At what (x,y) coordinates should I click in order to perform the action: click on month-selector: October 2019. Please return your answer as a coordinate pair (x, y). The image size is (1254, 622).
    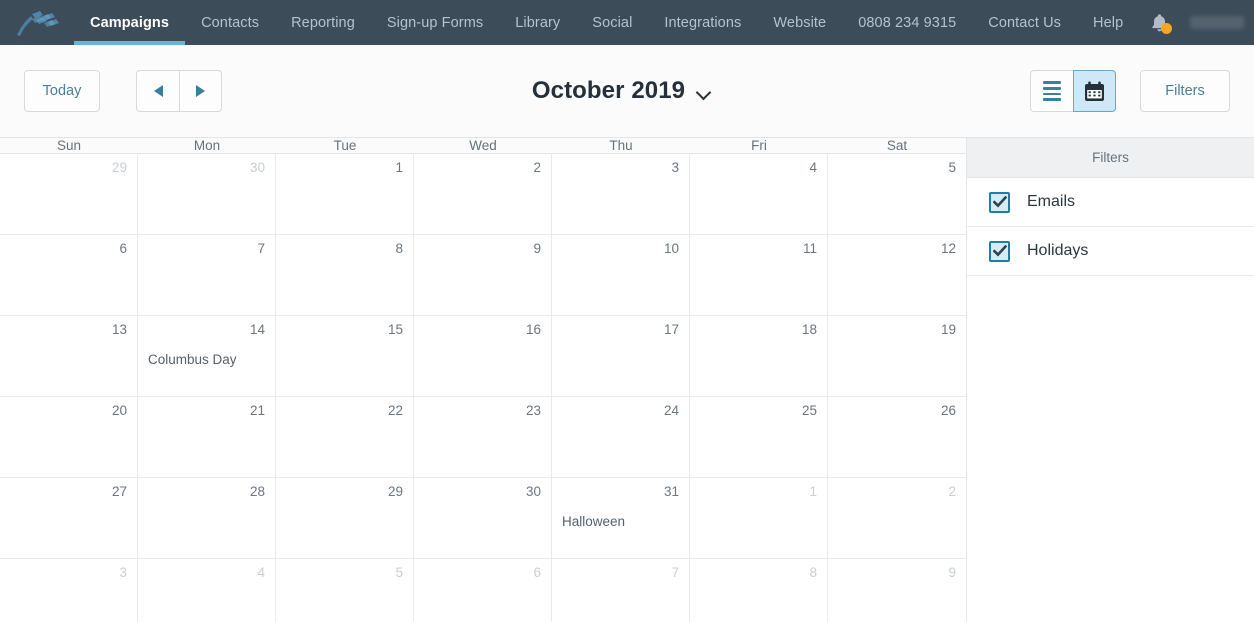
    Looking at the image, I should click on (621, 91).